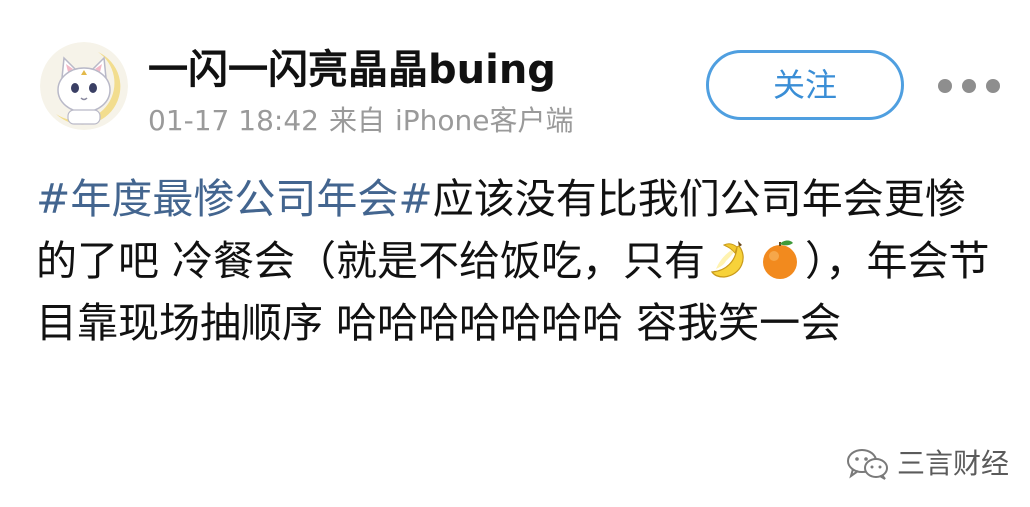 The height and width of the screenshot is (507, 1030). What do you see at coordinates (867, 464) in the screenshot?
I see `wechat-icon` at bounding box center [867, 464].